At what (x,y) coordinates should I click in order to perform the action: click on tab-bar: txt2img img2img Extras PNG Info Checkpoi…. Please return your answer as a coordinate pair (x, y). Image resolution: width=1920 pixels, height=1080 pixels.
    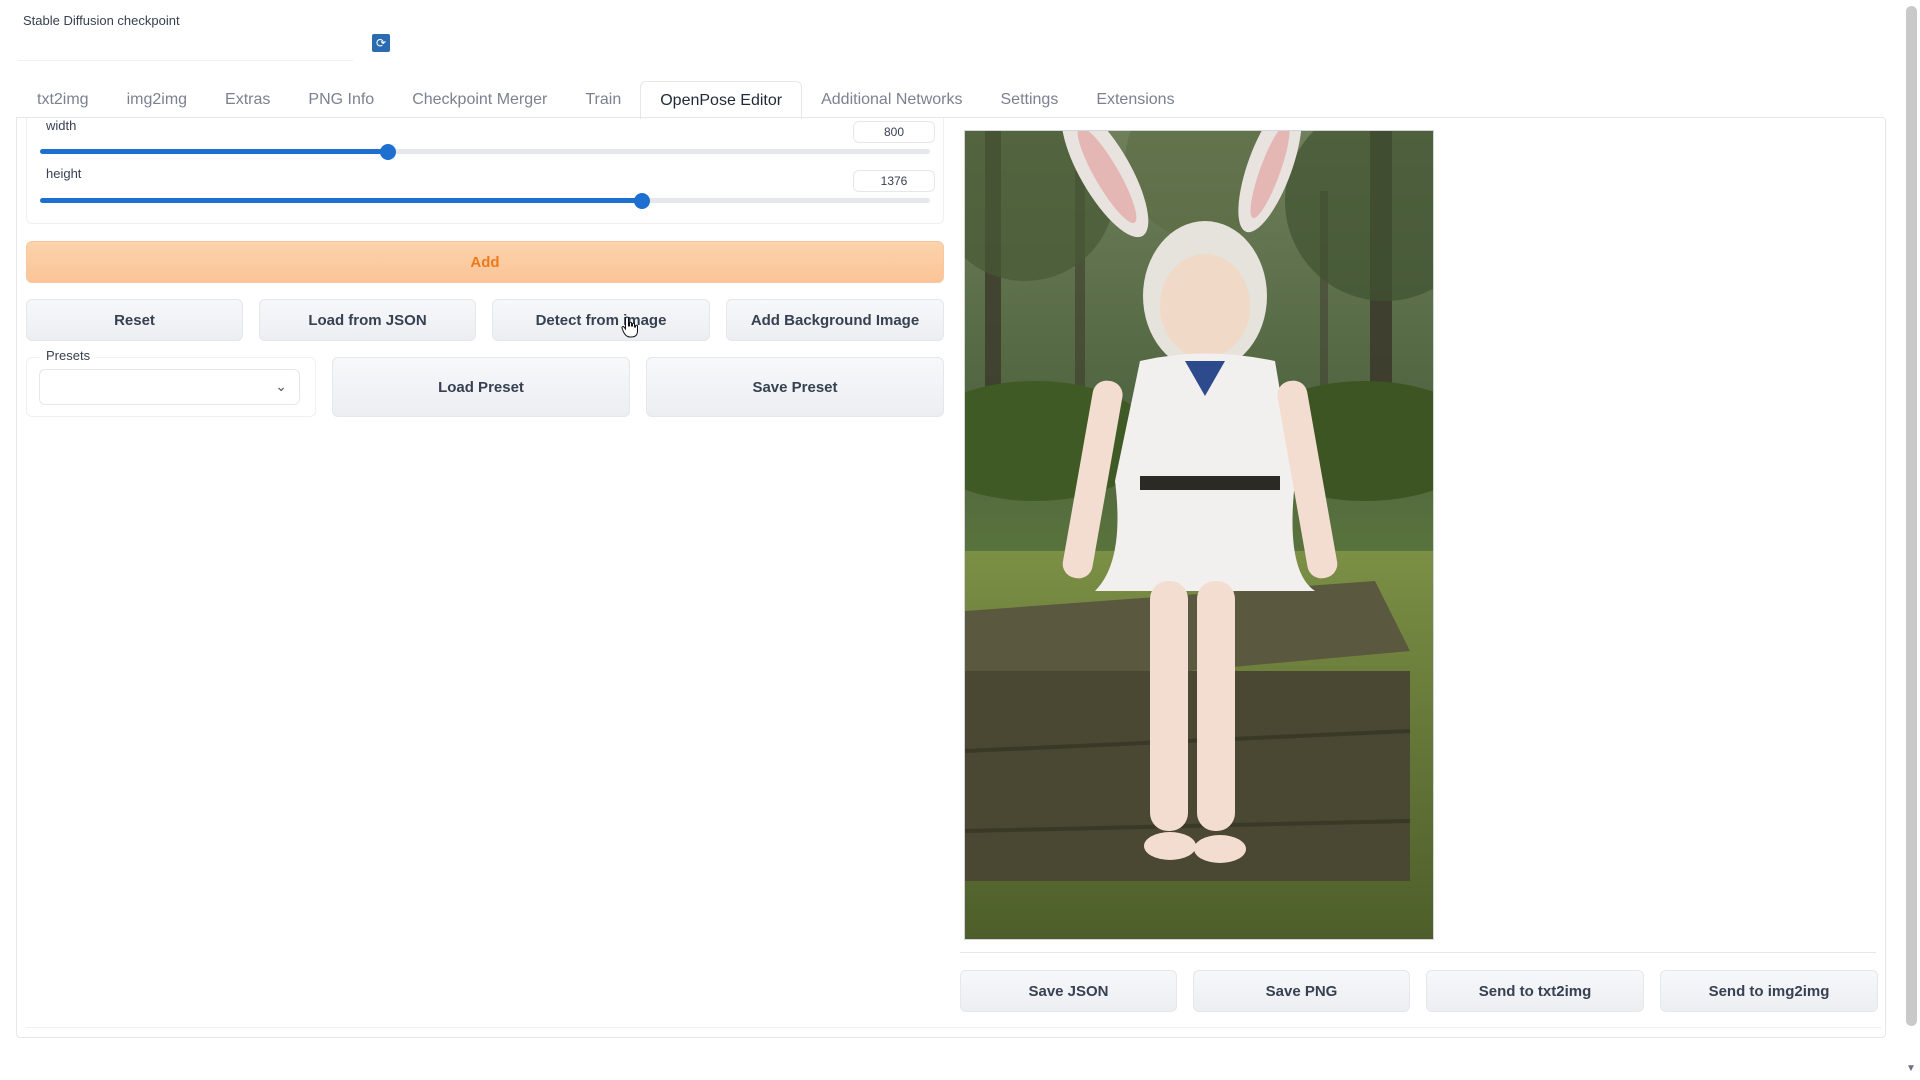
    Looking at the image, I should click on (606, 99).